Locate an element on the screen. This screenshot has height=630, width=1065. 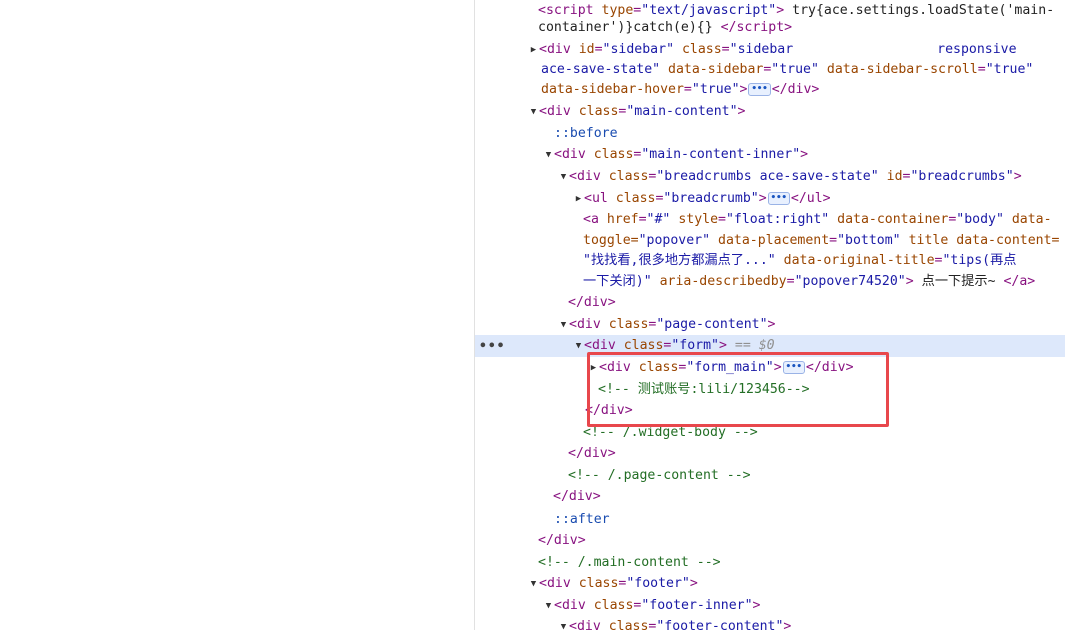
attr-name: toggle= is located at coordinates (611, 240).